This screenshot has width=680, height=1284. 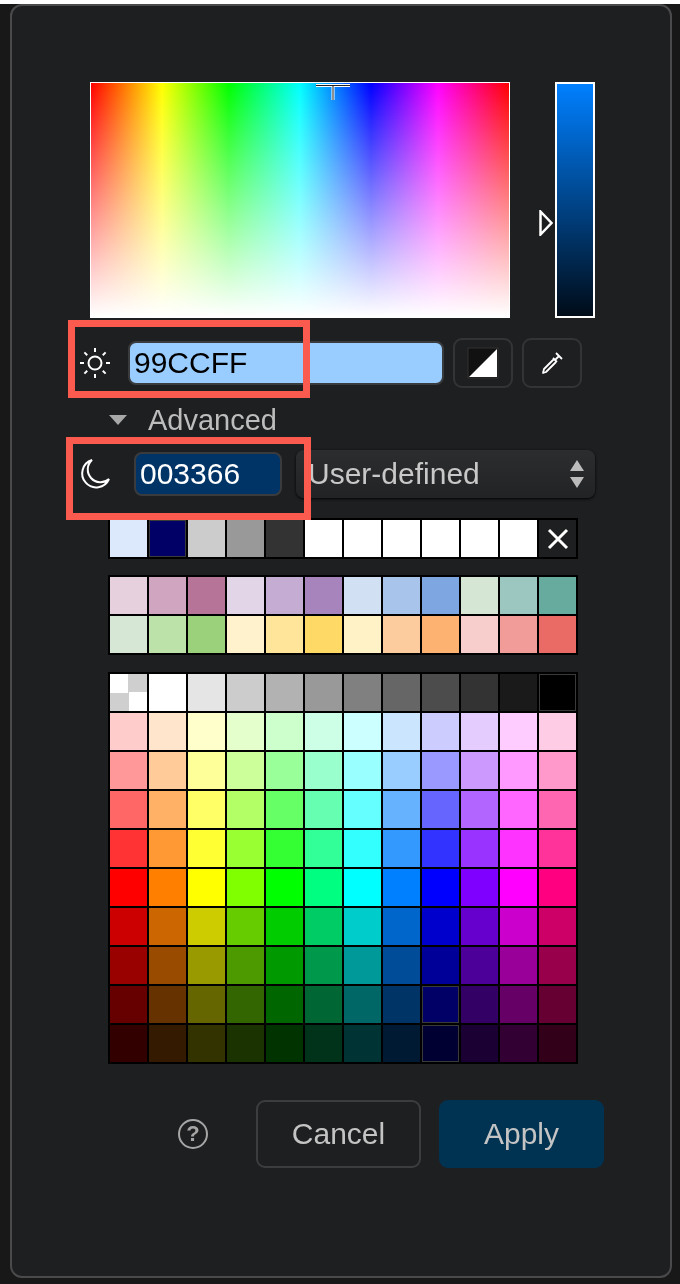 What do you see at coordinates (557, 538) in the screenshot?
I see `clear-swatch` at bounding box center [557, 538].